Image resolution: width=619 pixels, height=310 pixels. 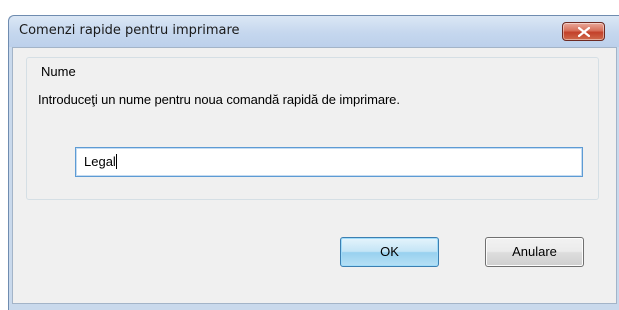 I want to click on close-x-icon, so click(x=584, y=32).